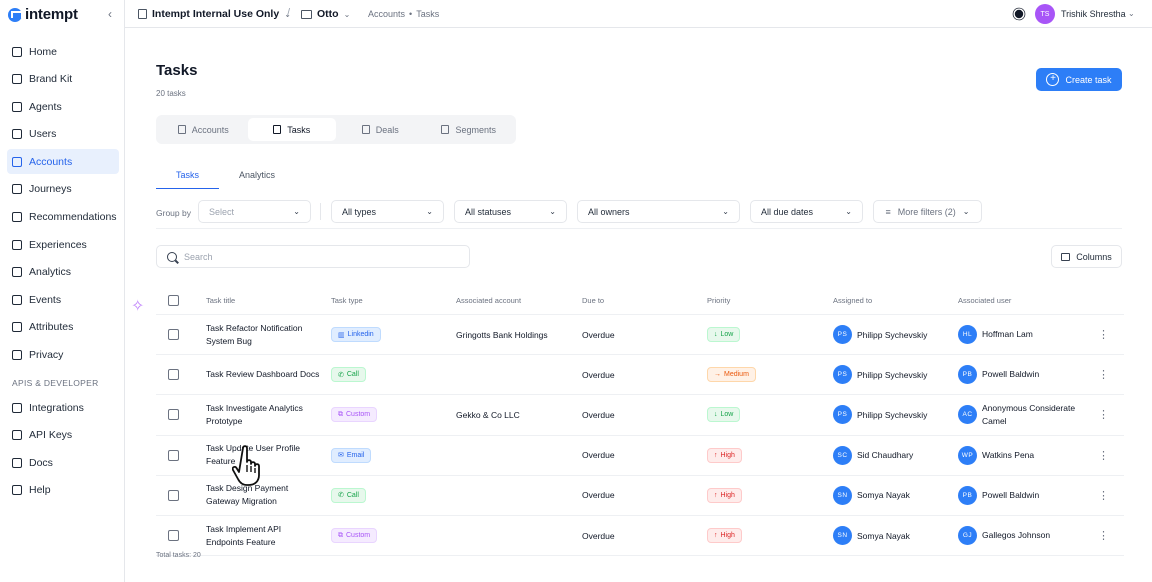 The image size is (1152, 582). I want to click on accounts-icon, so click(181, 129).